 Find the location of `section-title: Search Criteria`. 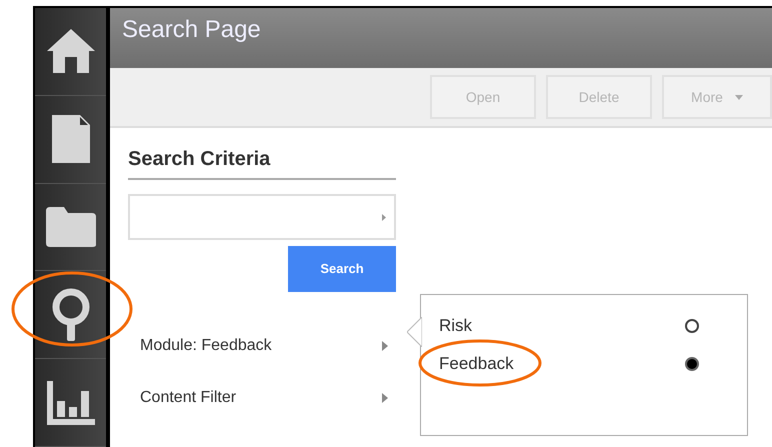

section-title: Search Criteria is located at coordinates (262, 162).